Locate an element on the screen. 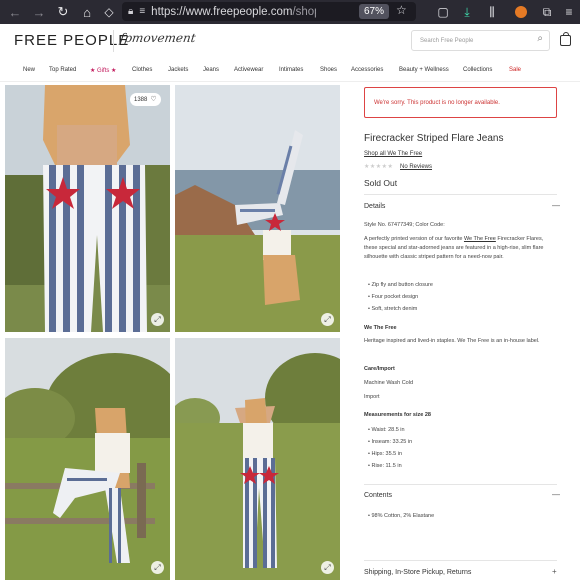  photo-cartwheel-illustration is located at coordinates (257, 208).